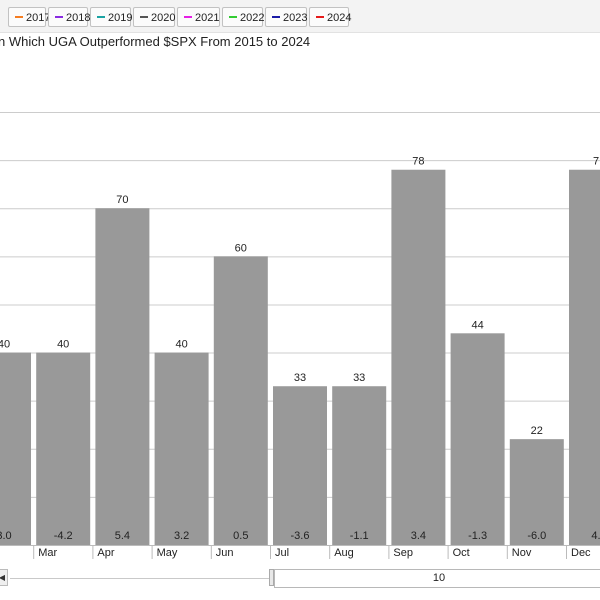  I want to click on bar-Jun, so click(240, 400).